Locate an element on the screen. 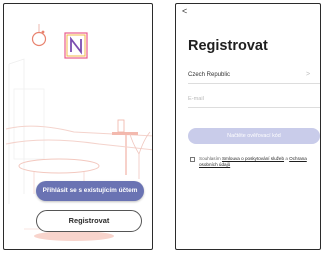  page-title: Registrovat is located at coordinates (228, 46).